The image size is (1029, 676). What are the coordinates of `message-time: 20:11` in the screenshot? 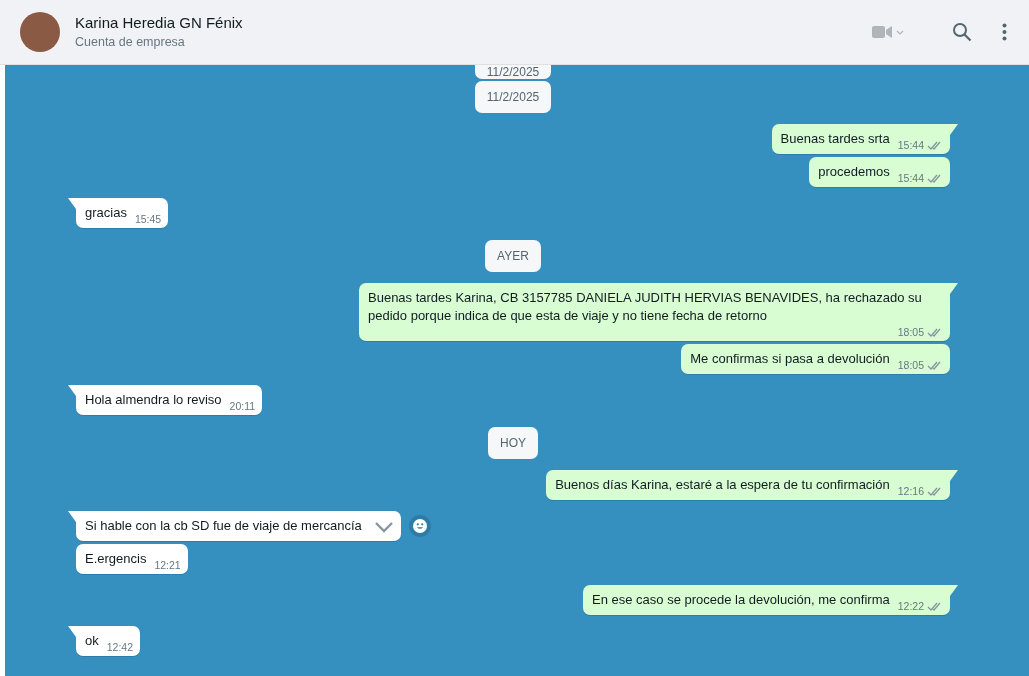 It's located at (242, 406).